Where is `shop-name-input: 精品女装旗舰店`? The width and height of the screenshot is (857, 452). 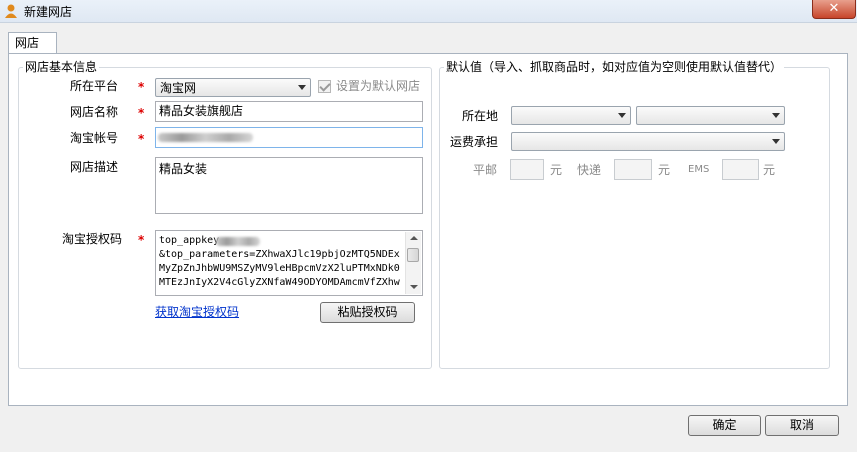
shop-name-input: 精品女装旗舰店 is located at coordinates (289, 111).